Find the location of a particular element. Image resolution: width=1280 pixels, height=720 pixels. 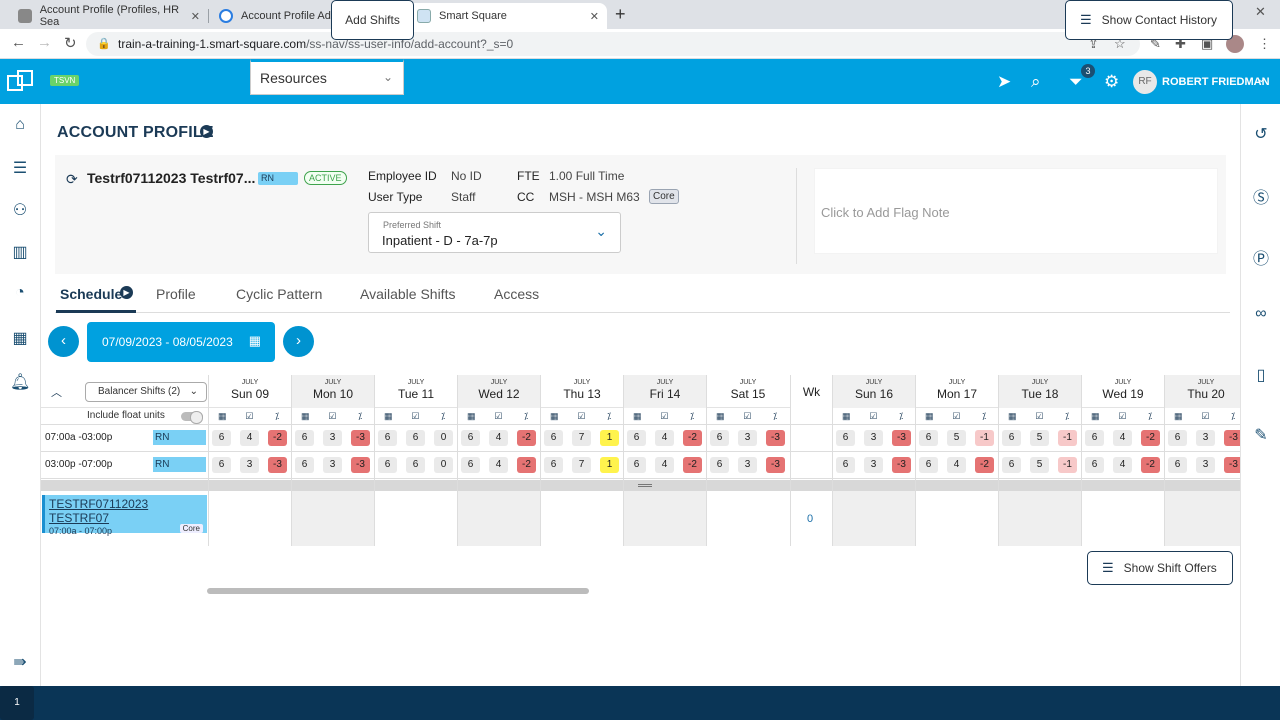

flag-note-area: Click to Add Flag Note is located at coordinates (1016, 211).